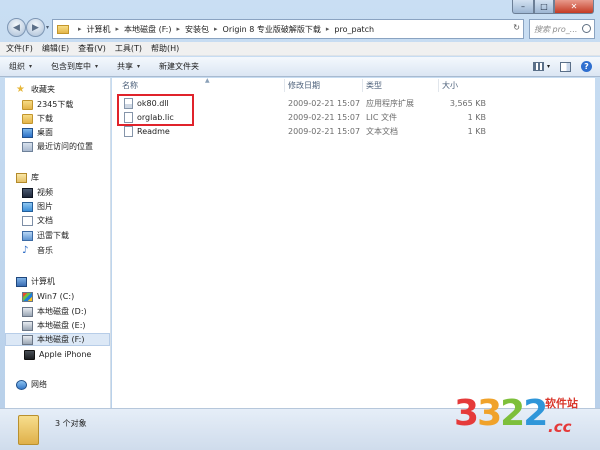  Describe the element at coordinates (74, 66) in the screenshot. I see `include-in-library-button: 包含到库中 ▾` at that location.